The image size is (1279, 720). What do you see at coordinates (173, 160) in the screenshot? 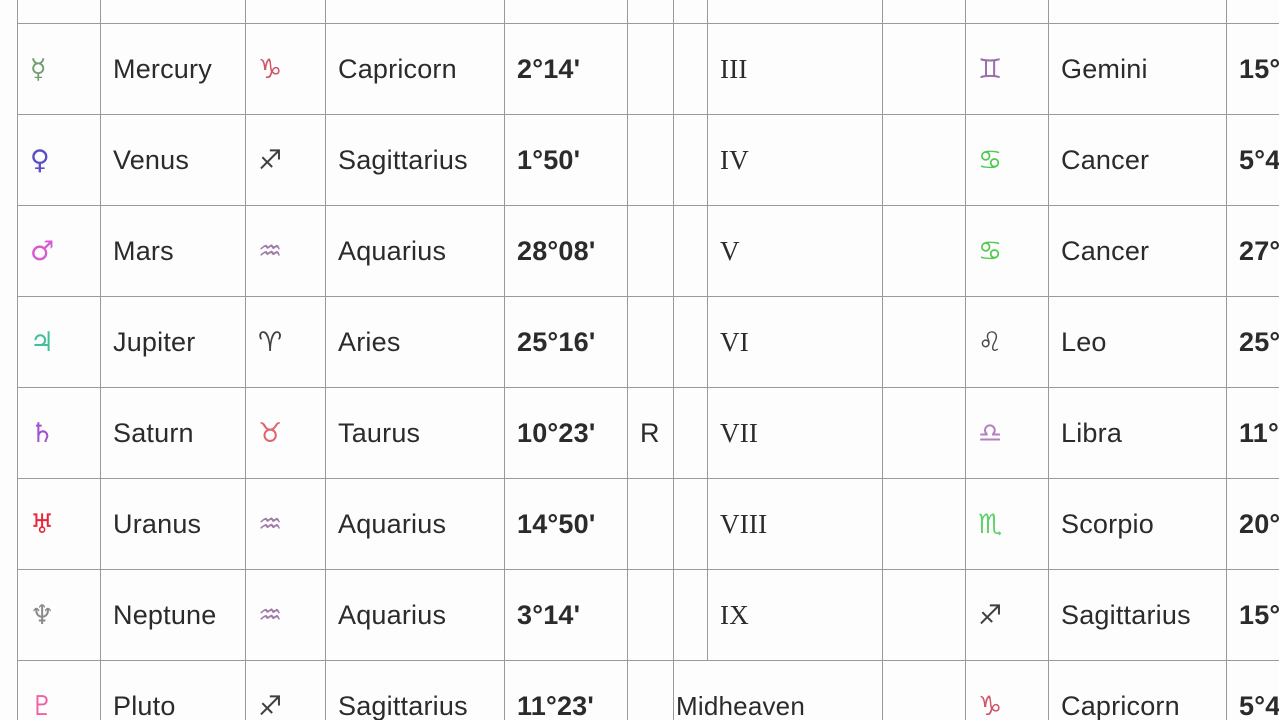
I see `planet-name: Venus` at bounding box center [173, 160].